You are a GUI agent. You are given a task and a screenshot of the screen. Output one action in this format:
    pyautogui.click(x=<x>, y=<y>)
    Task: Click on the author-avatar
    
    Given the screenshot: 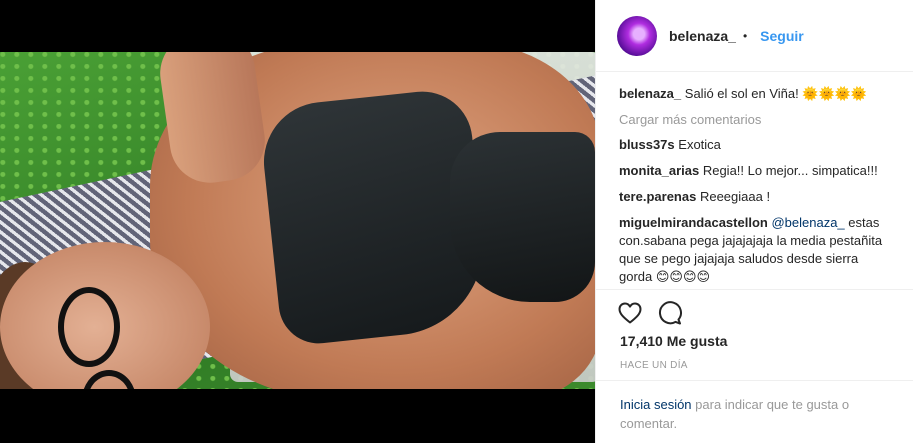 What is the action you would take?
    pyautogui.click(x=637, y=35)
    